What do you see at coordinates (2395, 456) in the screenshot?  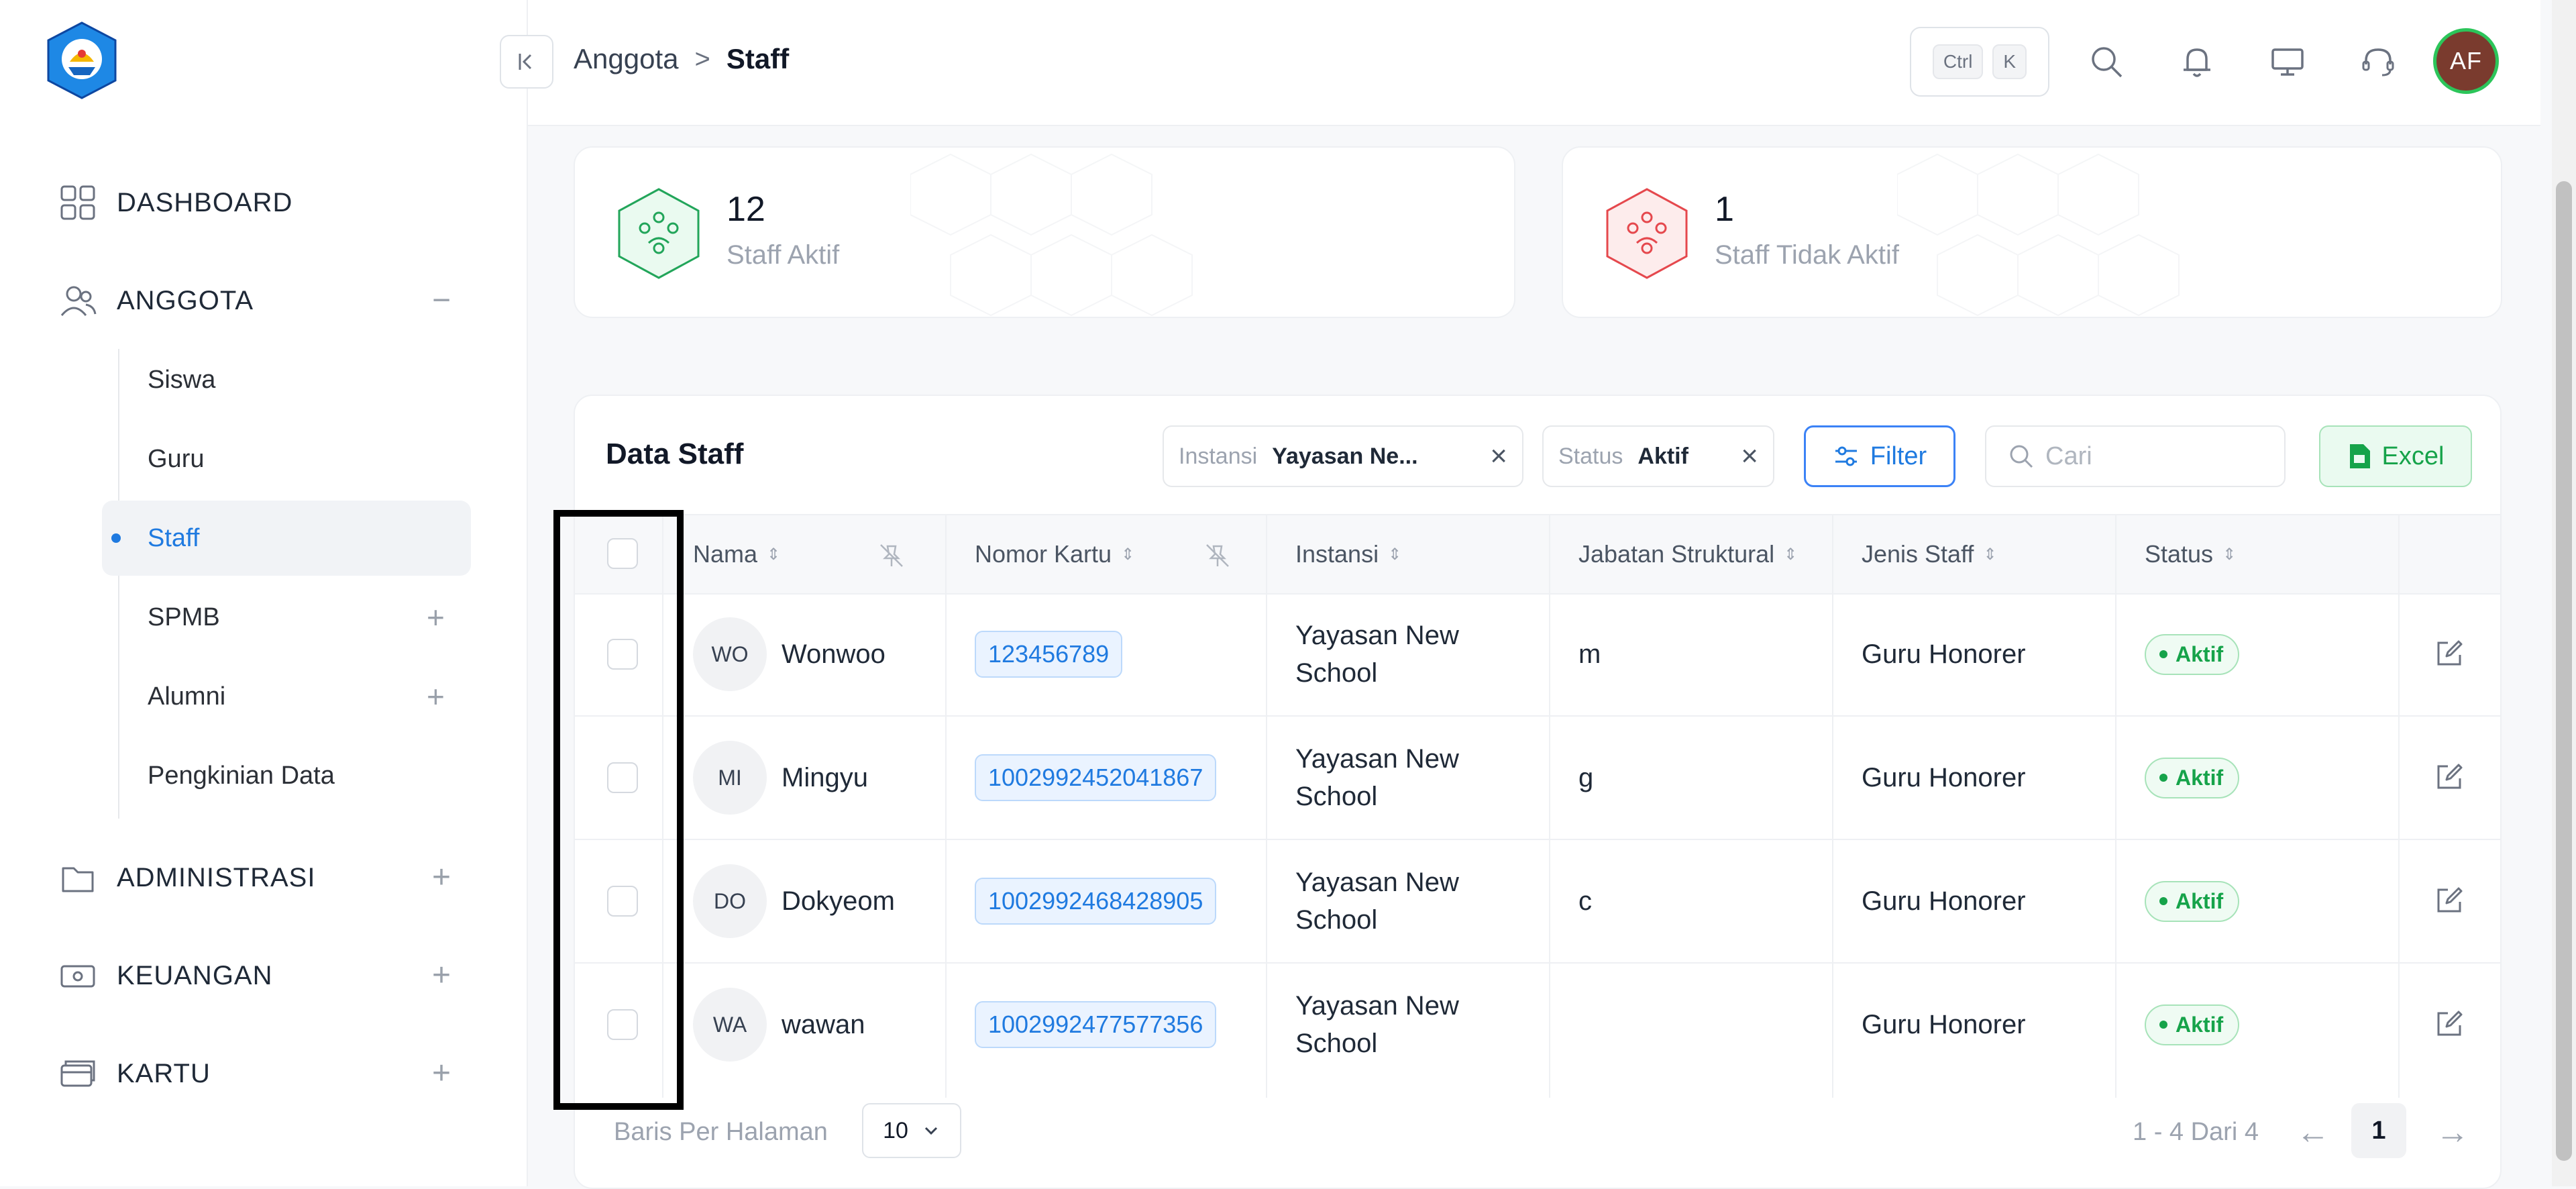 I see `export-excel-button: Excel` at bounding box center [2395, 456].